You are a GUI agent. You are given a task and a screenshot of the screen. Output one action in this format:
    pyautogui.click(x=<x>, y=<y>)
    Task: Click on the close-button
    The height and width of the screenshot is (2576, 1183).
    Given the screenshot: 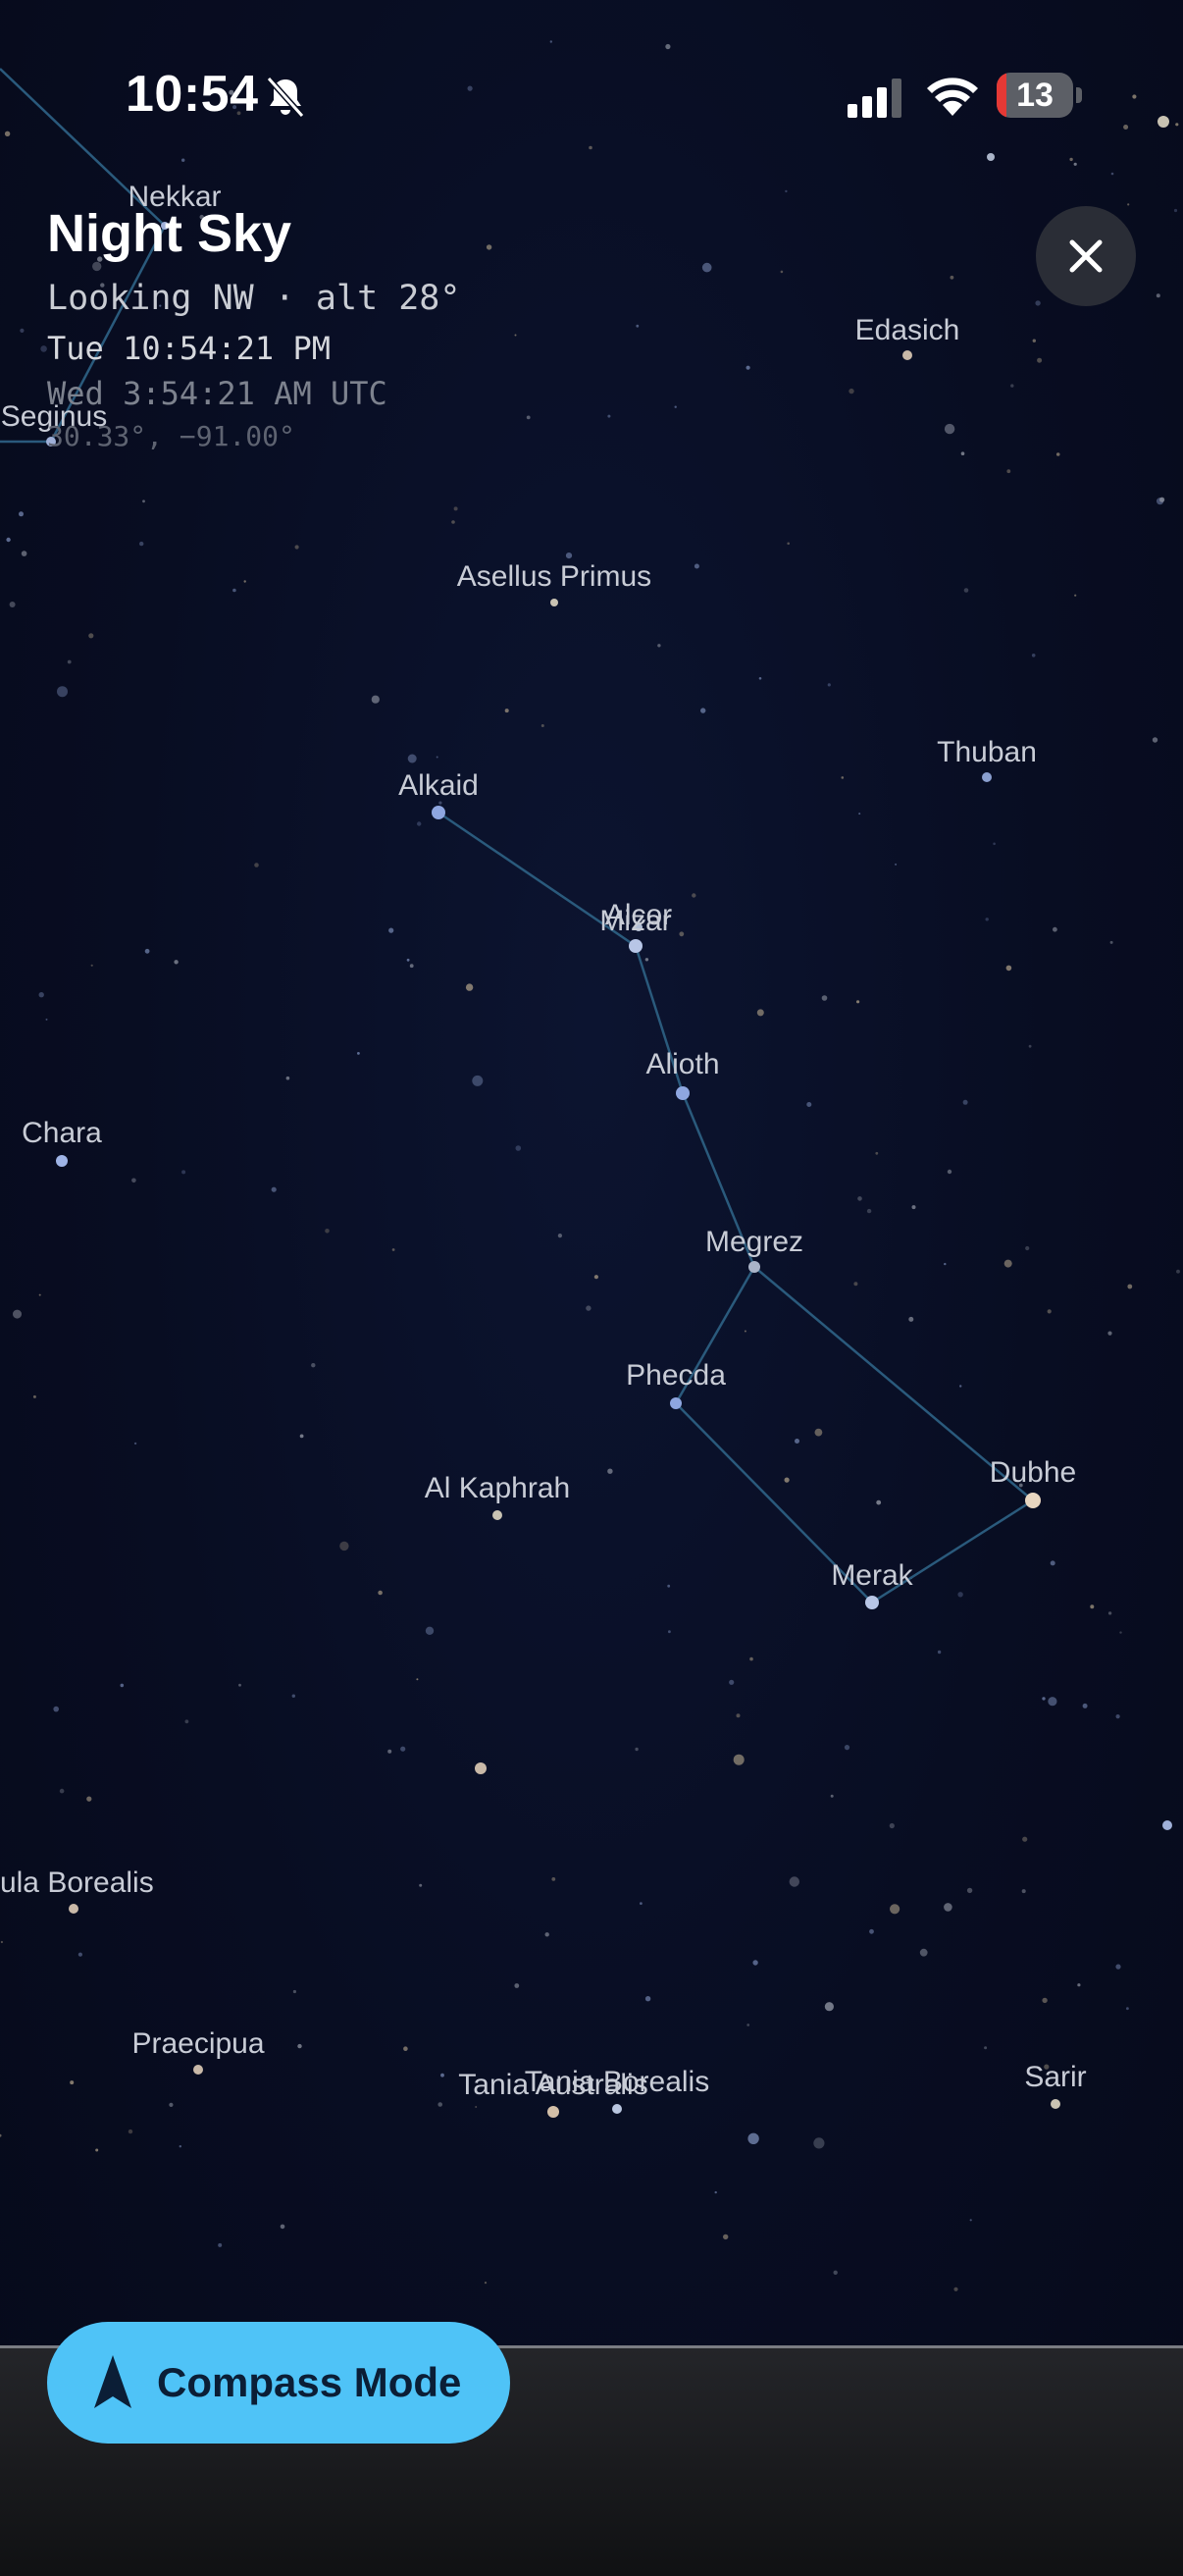 What is the action you would take?
    pyautogui.click(x=1086, y=256)
    